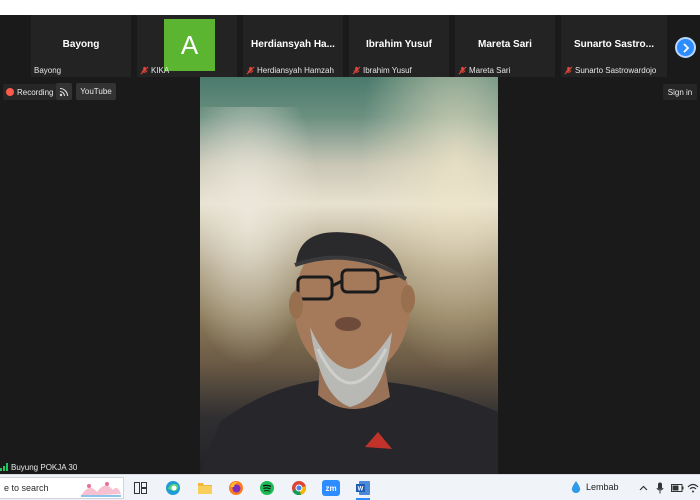 The height and width of the screenshot is (500, 700). I want to click on weather-label: Lembab, so click(602, 487).